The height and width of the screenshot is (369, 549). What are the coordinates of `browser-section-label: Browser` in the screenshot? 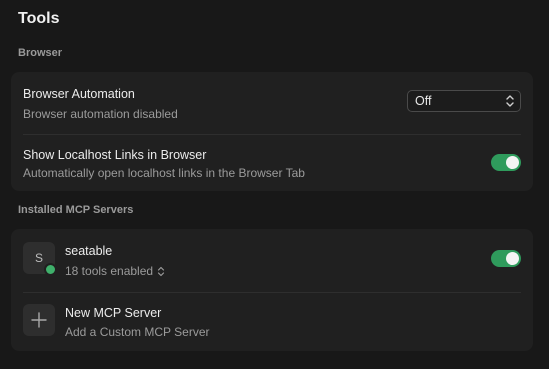 It's located at (40, 53).